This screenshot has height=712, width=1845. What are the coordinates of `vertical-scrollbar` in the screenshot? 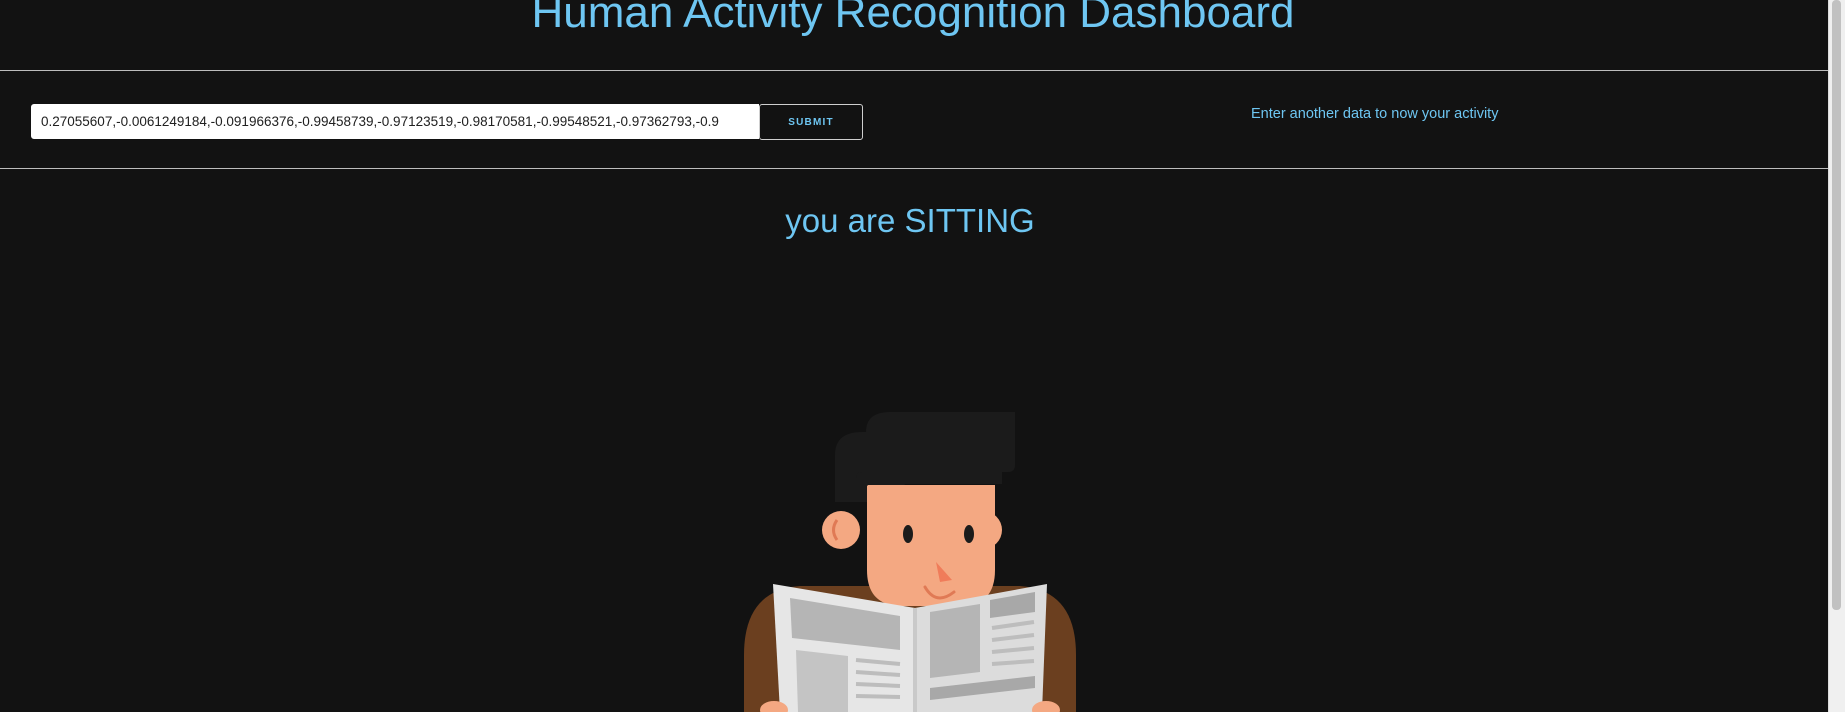 It's located at (1836, 356).